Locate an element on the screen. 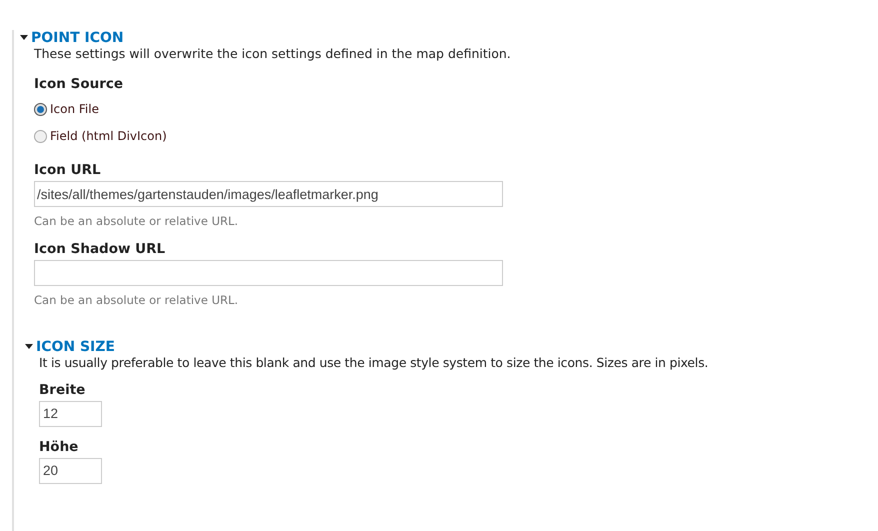 The width and height of the screenshot is (878, 531). field-label: Icon Shadow URL is located at coordinates (100, 248).